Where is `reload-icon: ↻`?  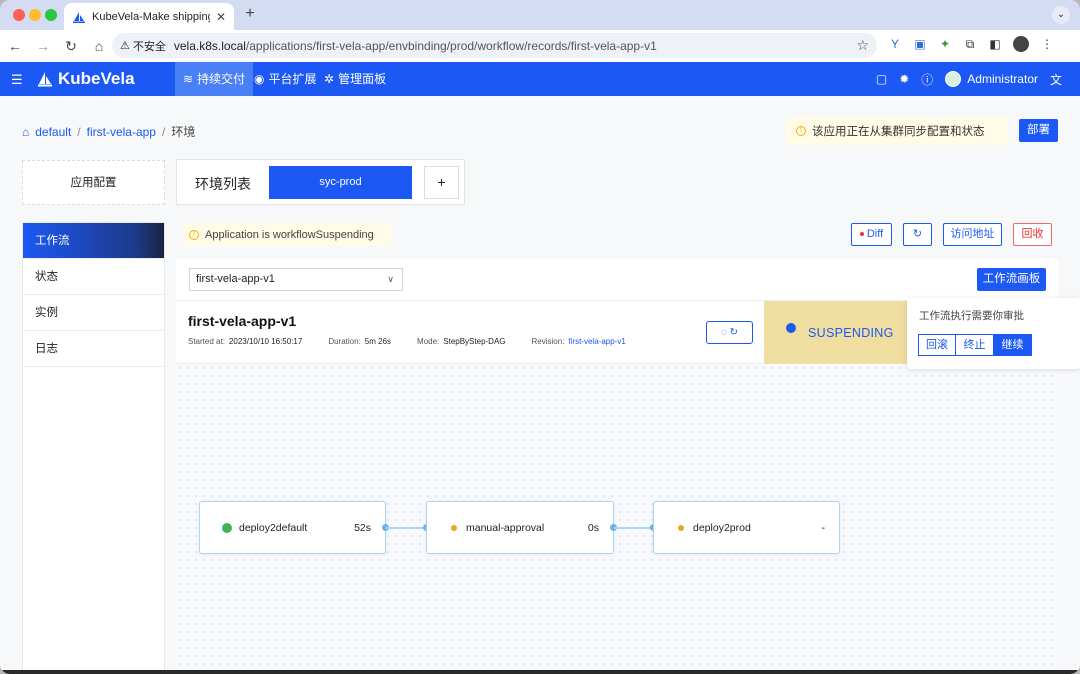 reload-icon: ↻ is located at coordinates (71, 46).